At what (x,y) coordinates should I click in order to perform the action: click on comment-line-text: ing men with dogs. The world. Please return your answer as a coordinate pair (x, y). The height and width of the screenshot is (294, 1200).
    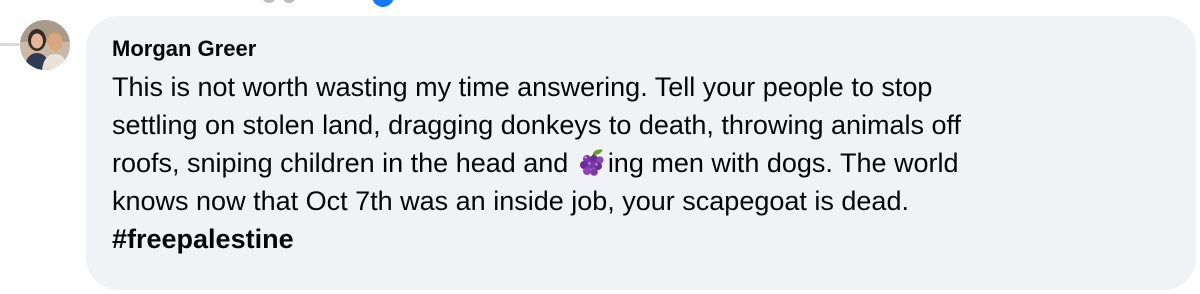
    Looking at the image, I should click on (783, 163).